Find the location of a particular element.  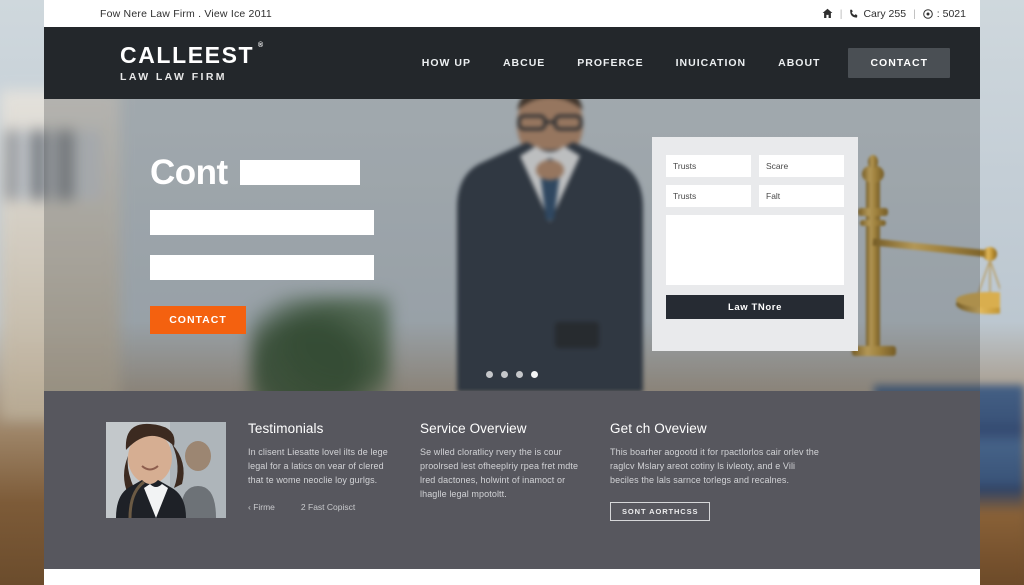

home-icon is located at coordinates (827, 13).